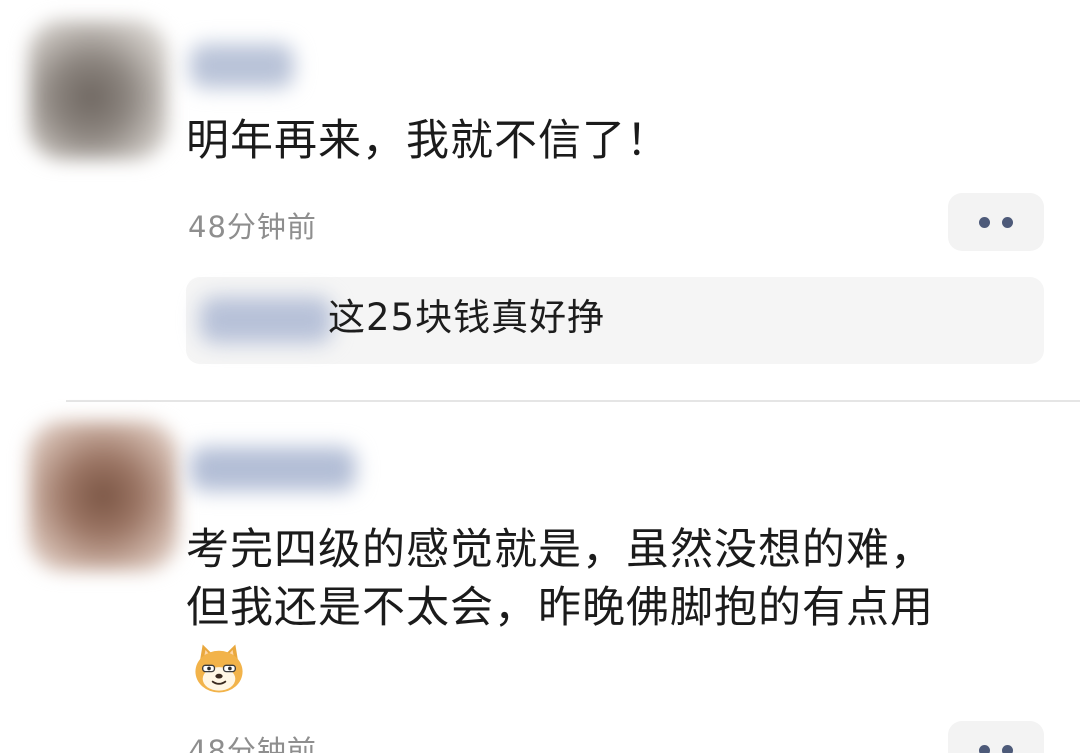 The height and width of the screenshot is (753, 1080). Describe the element at coordinates (613, 579) in the screenshot. I see `comment-text: 考完四级的感觉就是，虽然没想的难， 但我还是不太会，昨晚佛脚抱的有点用` at that location.